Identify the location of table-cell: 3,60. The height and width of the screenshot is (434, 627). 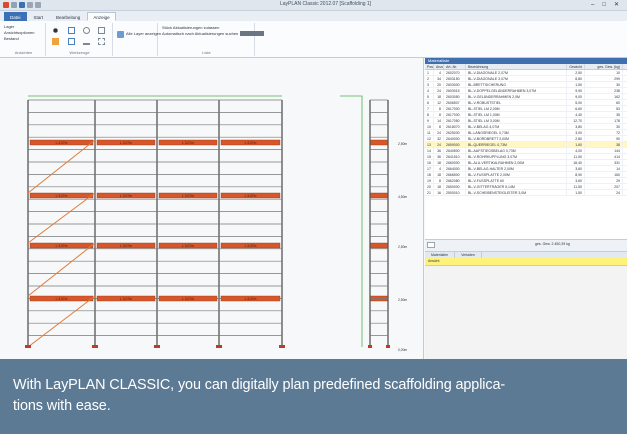
(576, 180).